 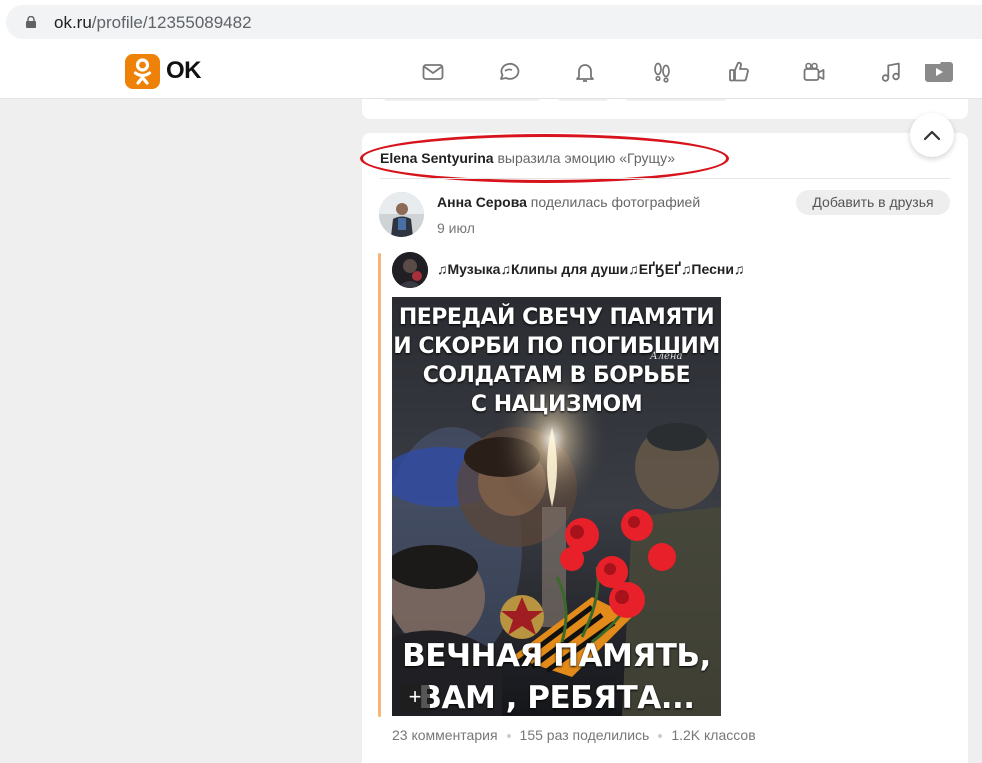 What do you see at coordinates (142, 71) in the screenshot?
I see `ok-logo-icon` at bounding box center [142, 71].